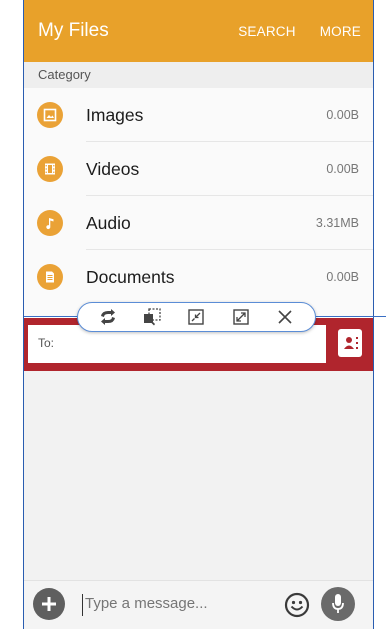 The height and width of the screenshot is (629, 387). I want to click on drag-and-drop-button, so click(152, 317).